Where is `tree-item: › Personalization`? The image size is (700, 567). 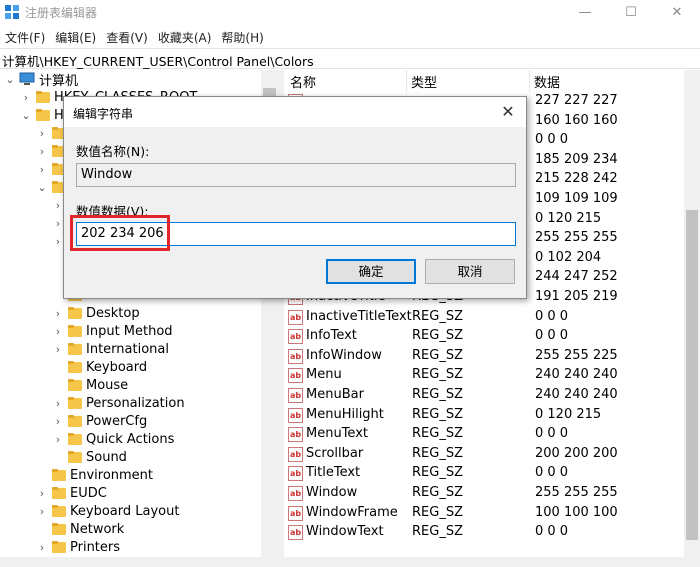 tree-item: › Personalization is located at coordinates (118, 403).